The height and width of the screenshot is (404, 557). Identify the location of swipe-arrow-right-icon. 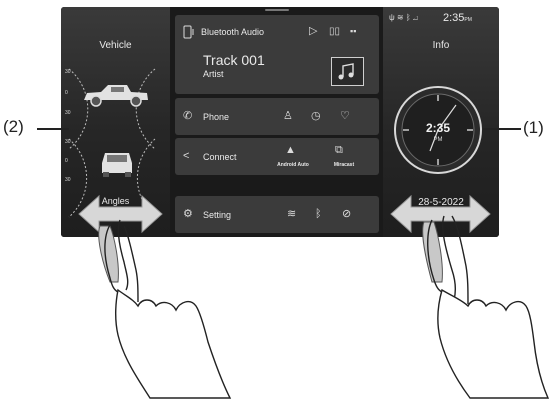
(440, 214).